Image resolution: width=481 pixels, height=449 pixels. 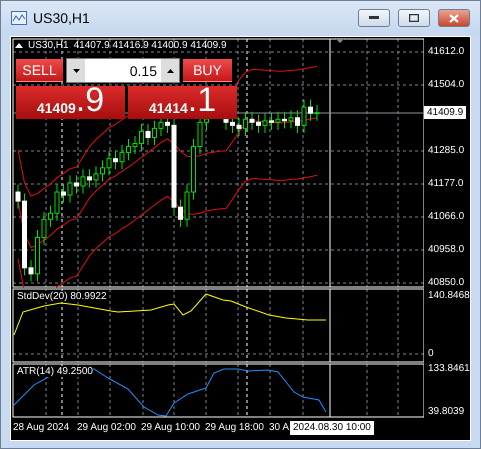 I want to click on indicator-axis-label: 133.8461, so click(x=449, y=369).